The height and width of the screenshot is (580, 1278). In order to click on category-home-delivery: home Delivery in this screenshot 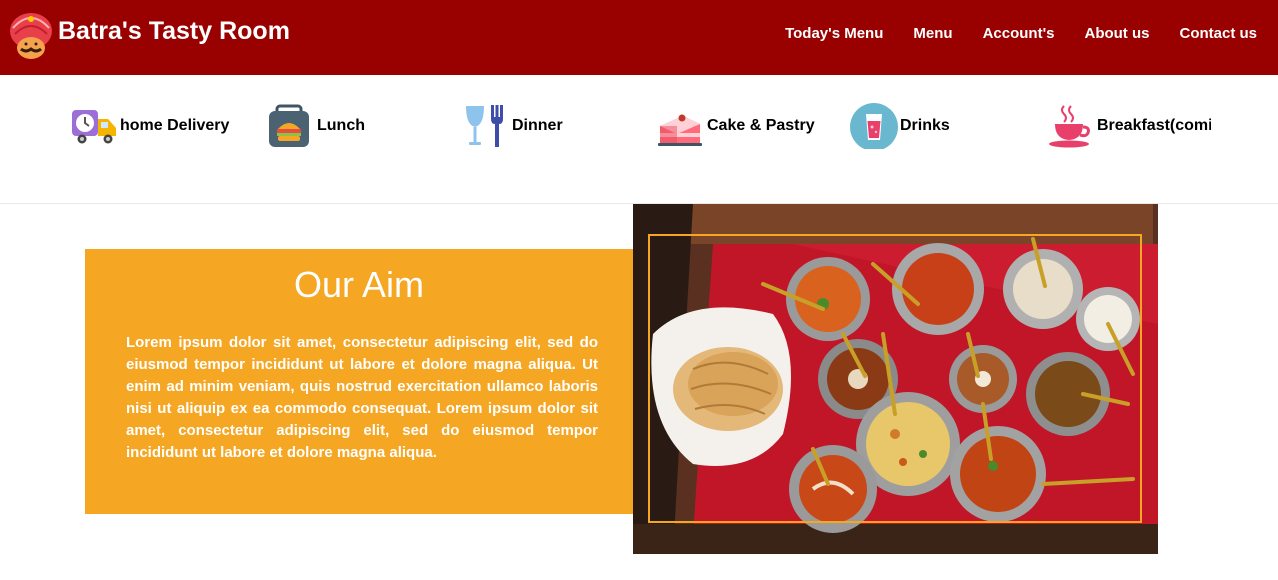, I will do `click(149, 126)`.